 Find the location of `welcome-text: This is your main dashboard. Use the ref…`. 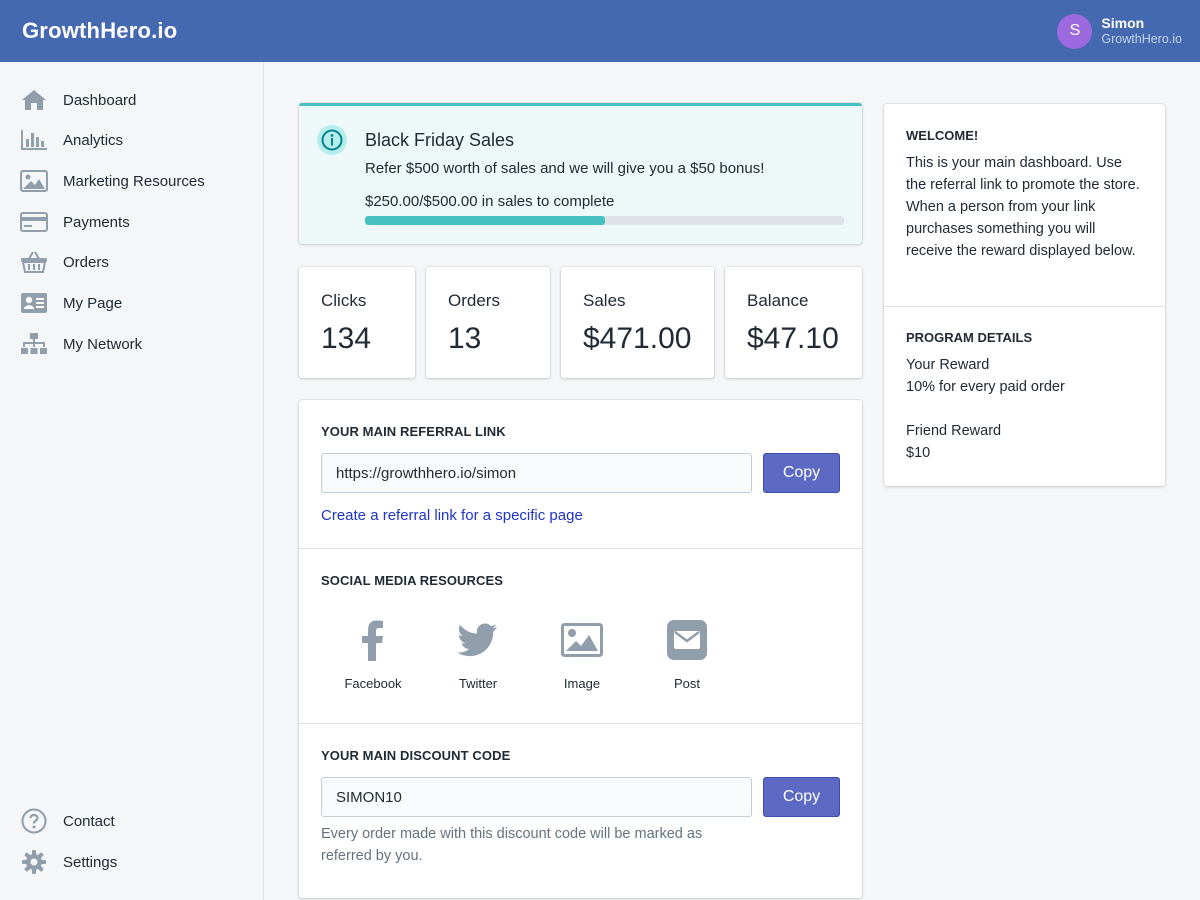

welcome-text: This is your main dashboard. Use the ref… is located at coordinates (1023, 207).